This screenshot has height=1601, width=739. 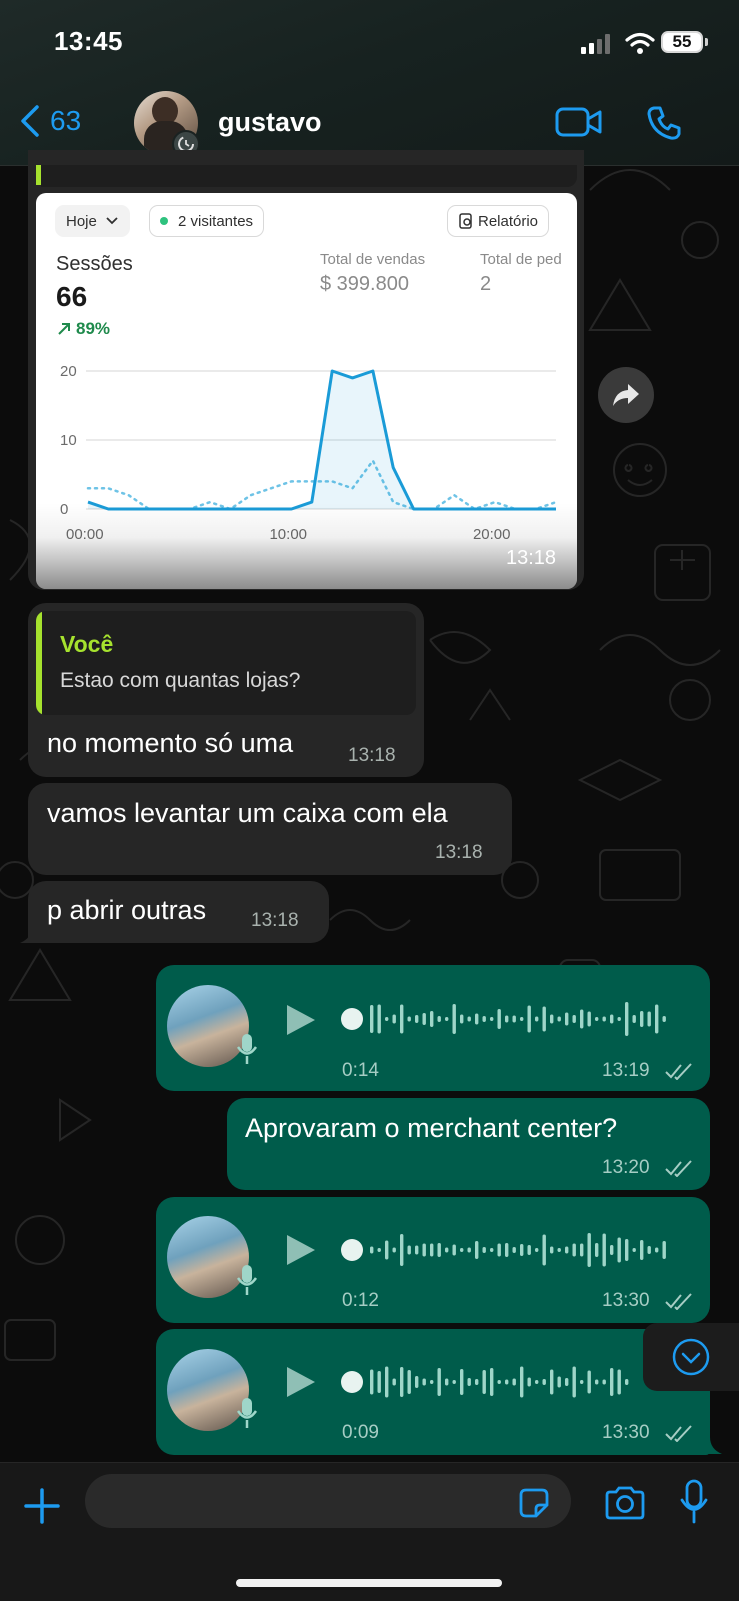 What do you see at coordinates (127, 910) in the screenshot?
I see `message-text: p abrir outras` at bounding box center [127, 910].